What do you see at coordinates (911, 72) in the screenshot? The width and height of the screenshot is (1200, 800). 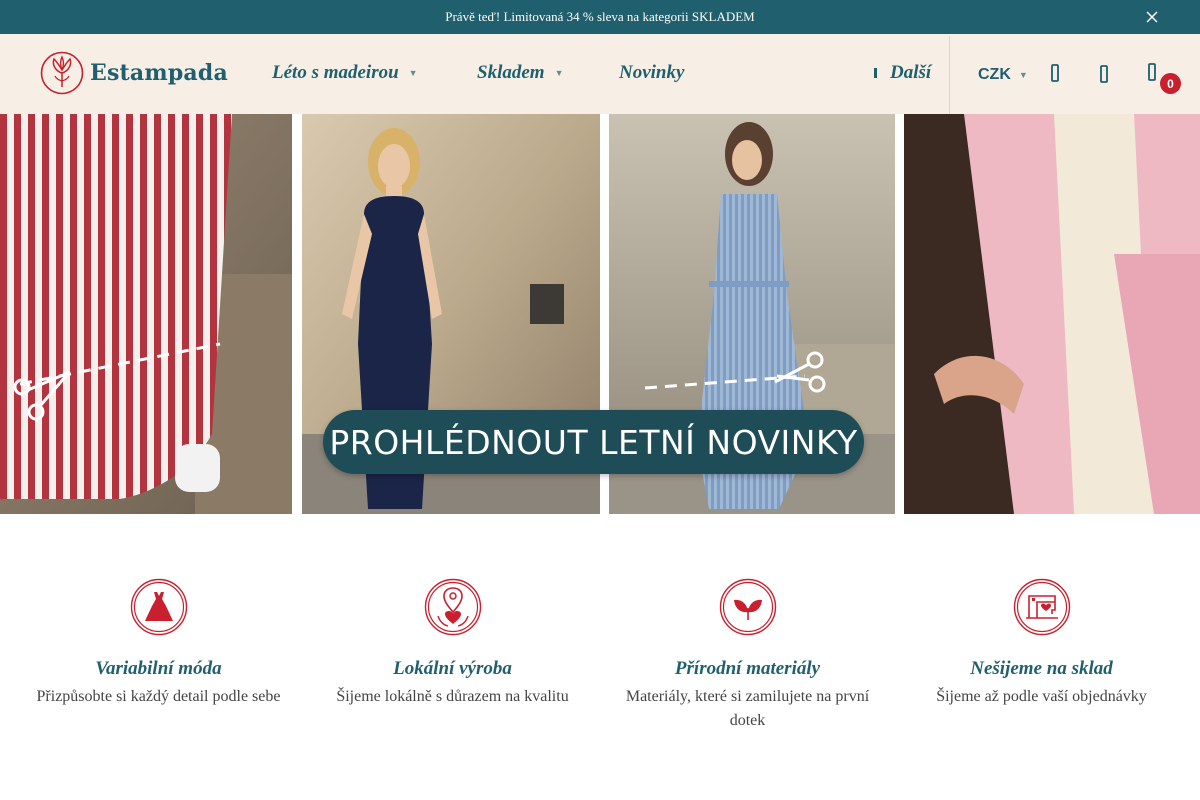 I see `nav-more-label: Další` at bounding box center [911, 72].